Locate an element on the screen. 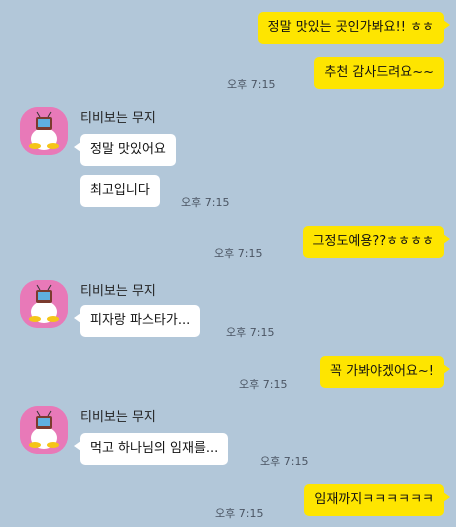  my-message-bubble: 임재까지ㅋㅋㅋㅋㅋㅋ is located at coordinates (377, 500).